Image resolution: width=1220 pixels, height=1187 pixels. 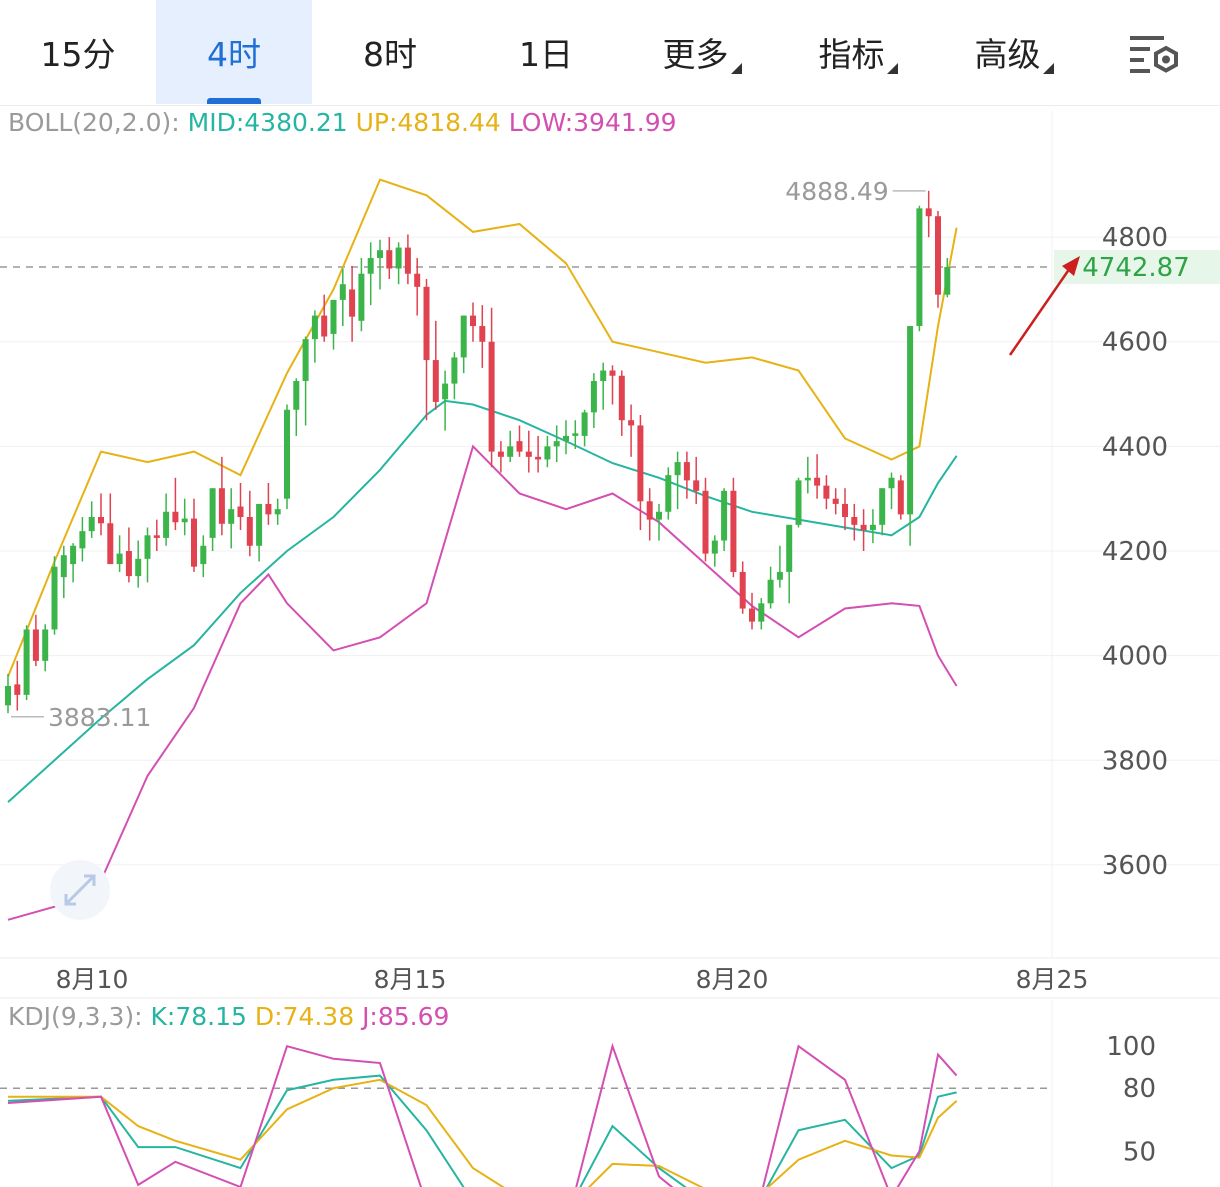 I want to click on kdj-d-line, so click(x=483, y=1132).